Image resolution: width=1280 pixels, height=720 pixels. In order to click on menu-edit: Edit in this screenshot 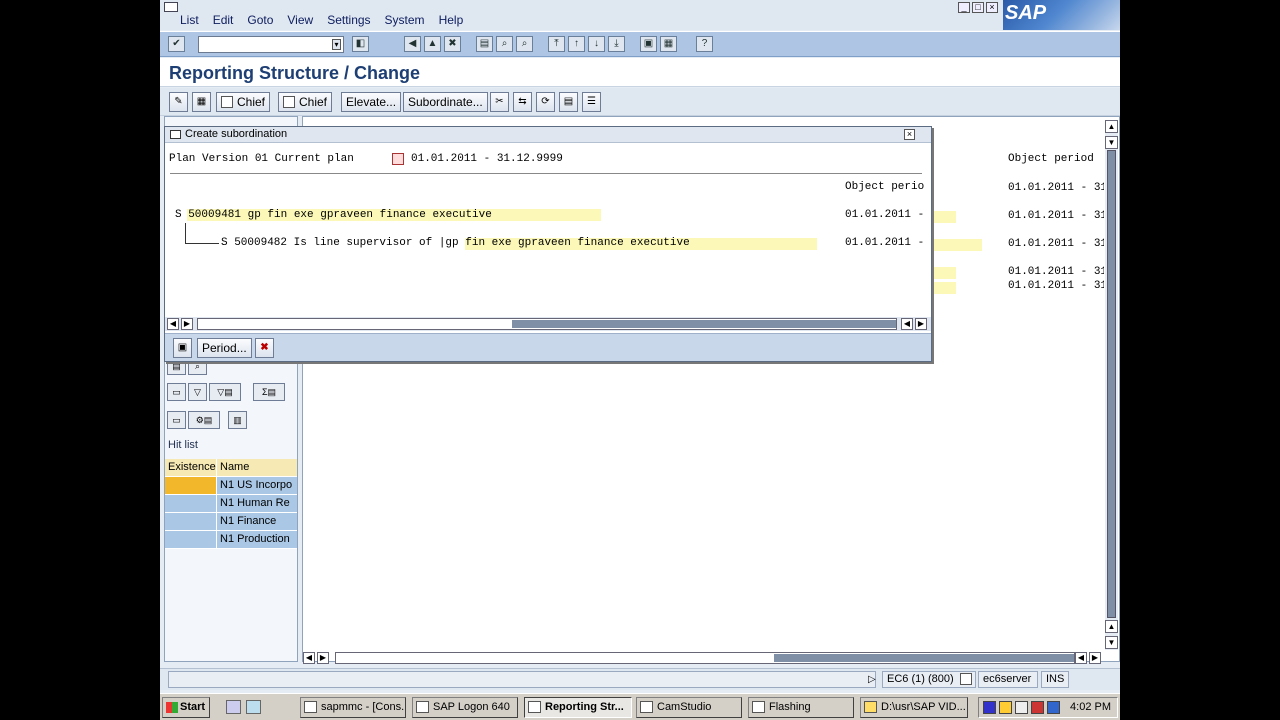, I will do `click(223, 20)`.